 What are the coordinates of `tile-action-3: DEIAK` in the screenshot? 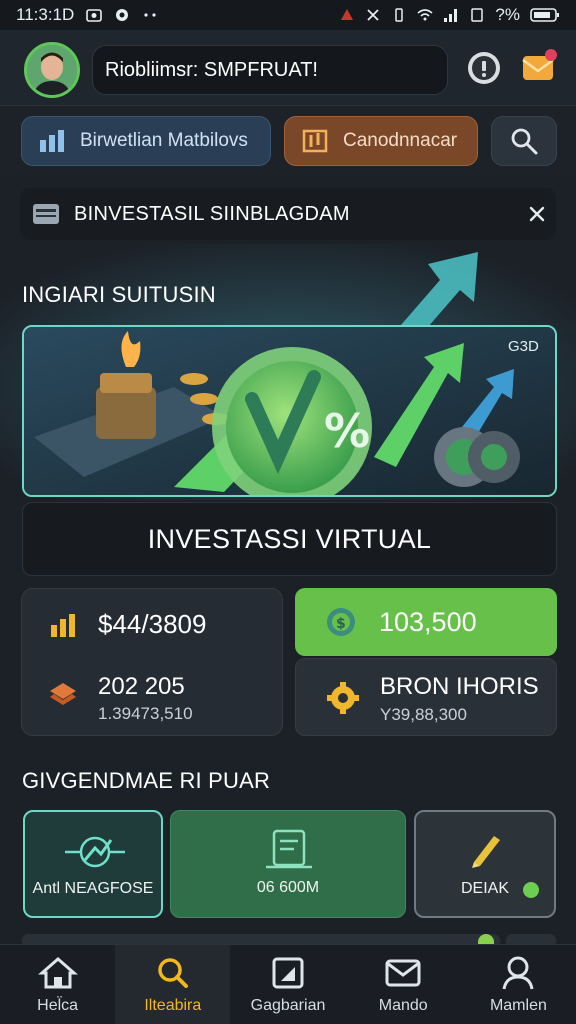 It's located at (485, 864).